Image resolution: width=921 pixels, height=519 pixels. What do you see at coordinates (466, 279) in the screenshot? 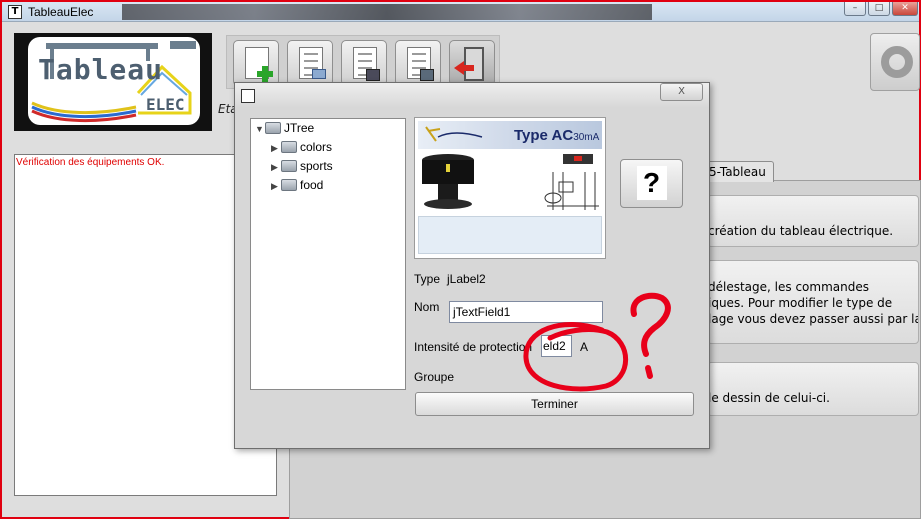
I see `type-value: jLabel2` at bounding box center [466, 279].